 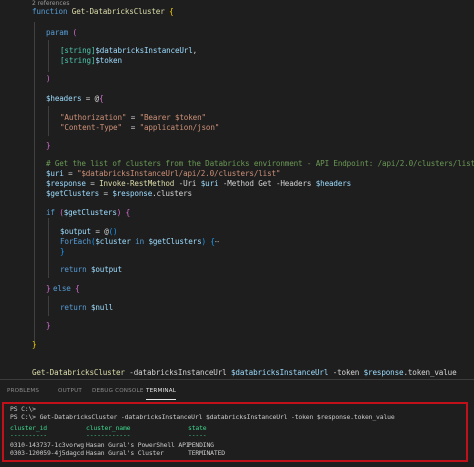 What do you see at coordinates (161, 393) in the screenshot?
I see `tab-terminal: TERMINAL` at bounding box center [161, 393].